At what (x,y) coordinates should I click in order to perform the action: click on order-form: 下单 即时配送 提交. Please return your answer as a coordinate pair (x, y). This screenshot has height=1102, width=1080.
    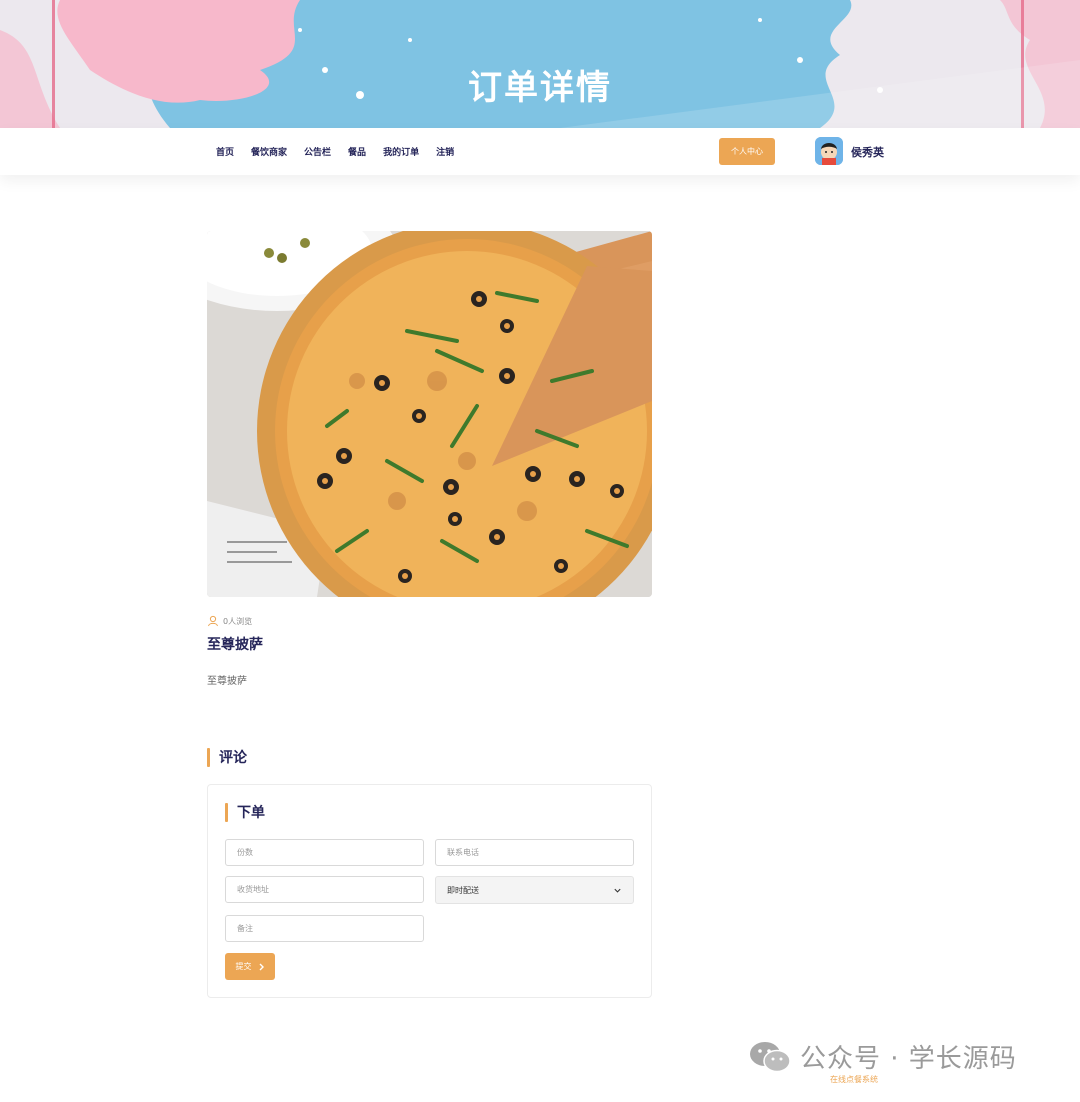
    Looking at the image, I should click on (429, 891).